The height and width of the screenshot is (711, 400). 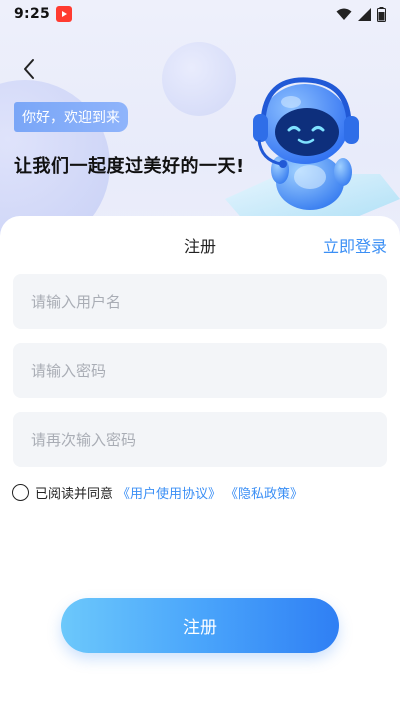 I want to click on page-headline: 让我们一起度过美好的一天!, so click(x=129, y=166).